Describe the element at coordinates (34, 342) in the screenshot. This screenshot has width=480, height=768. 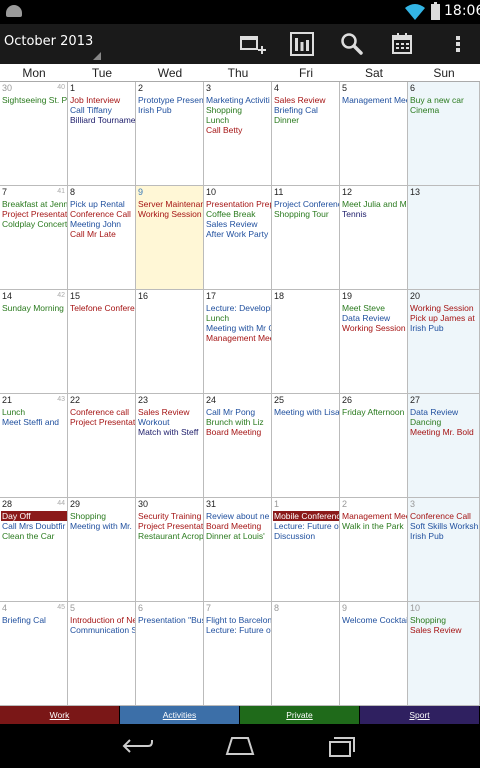
I see `day-cell: 14 42 Sunday Morning` at that location.